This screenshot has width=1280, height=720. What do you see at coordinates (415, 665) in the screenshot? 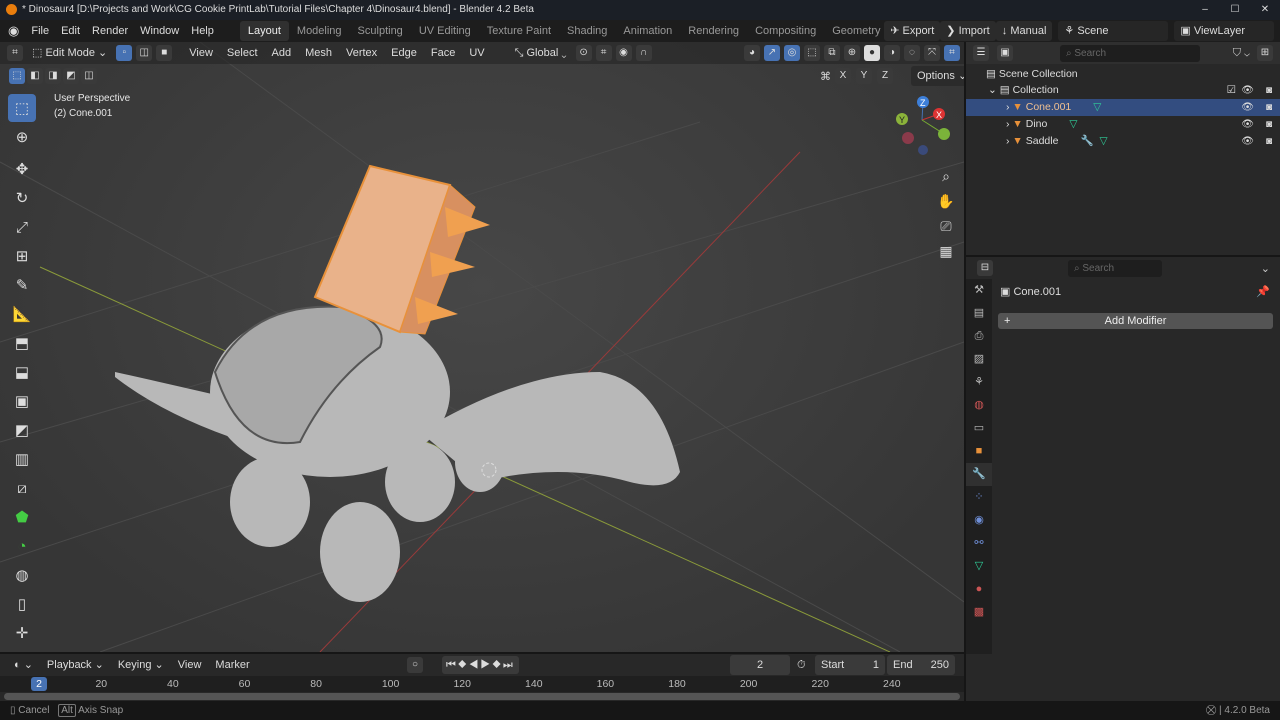
I see `auto-keying-icon: ○` at bounding box center [415, 665].